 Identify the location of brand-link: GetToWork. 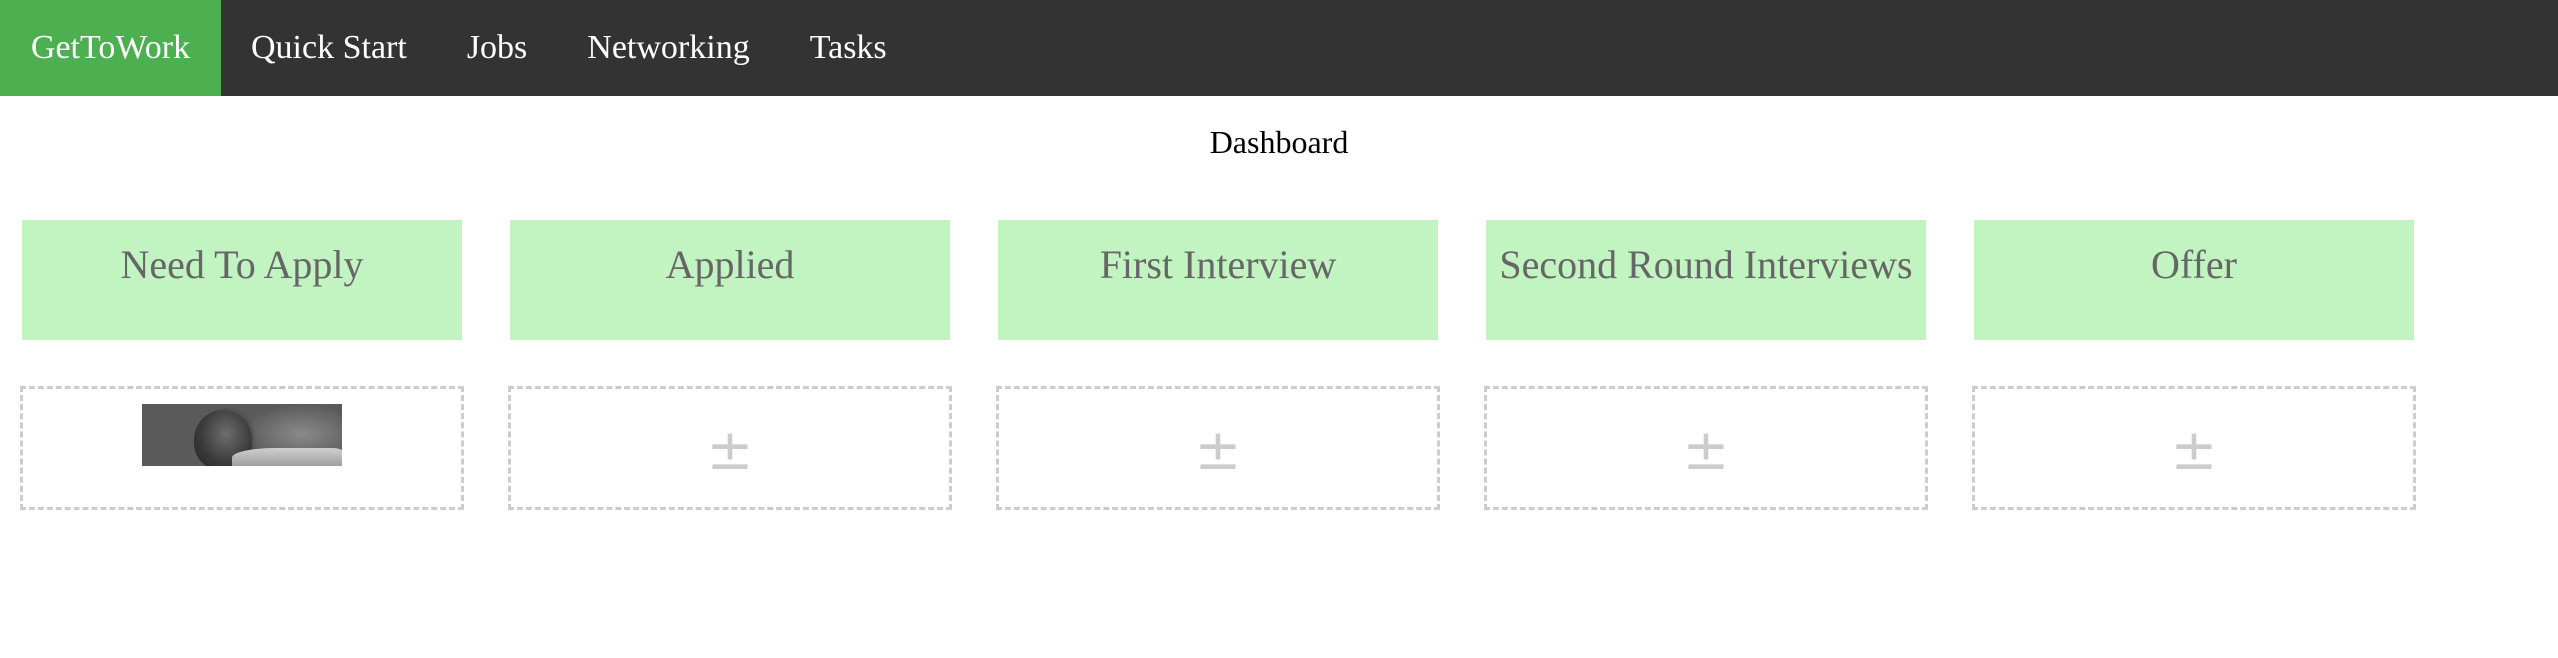
(110, 48).